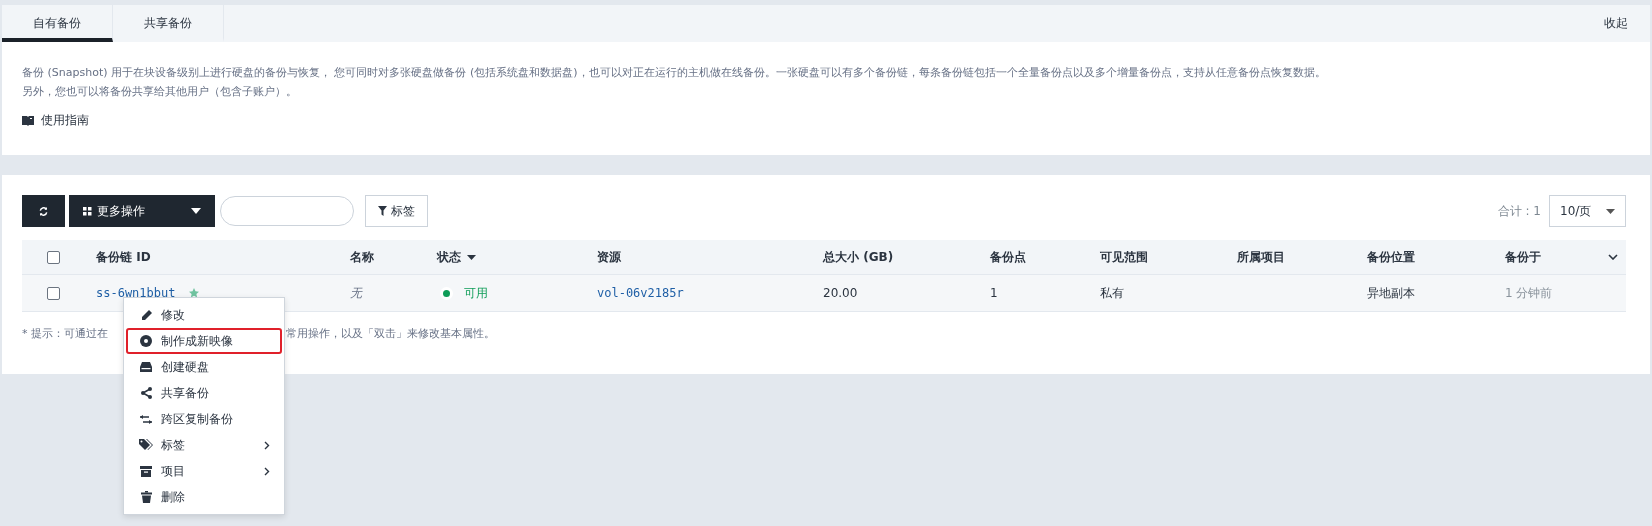  I want to click on guide-link: 使用指南, so click(55, 120).